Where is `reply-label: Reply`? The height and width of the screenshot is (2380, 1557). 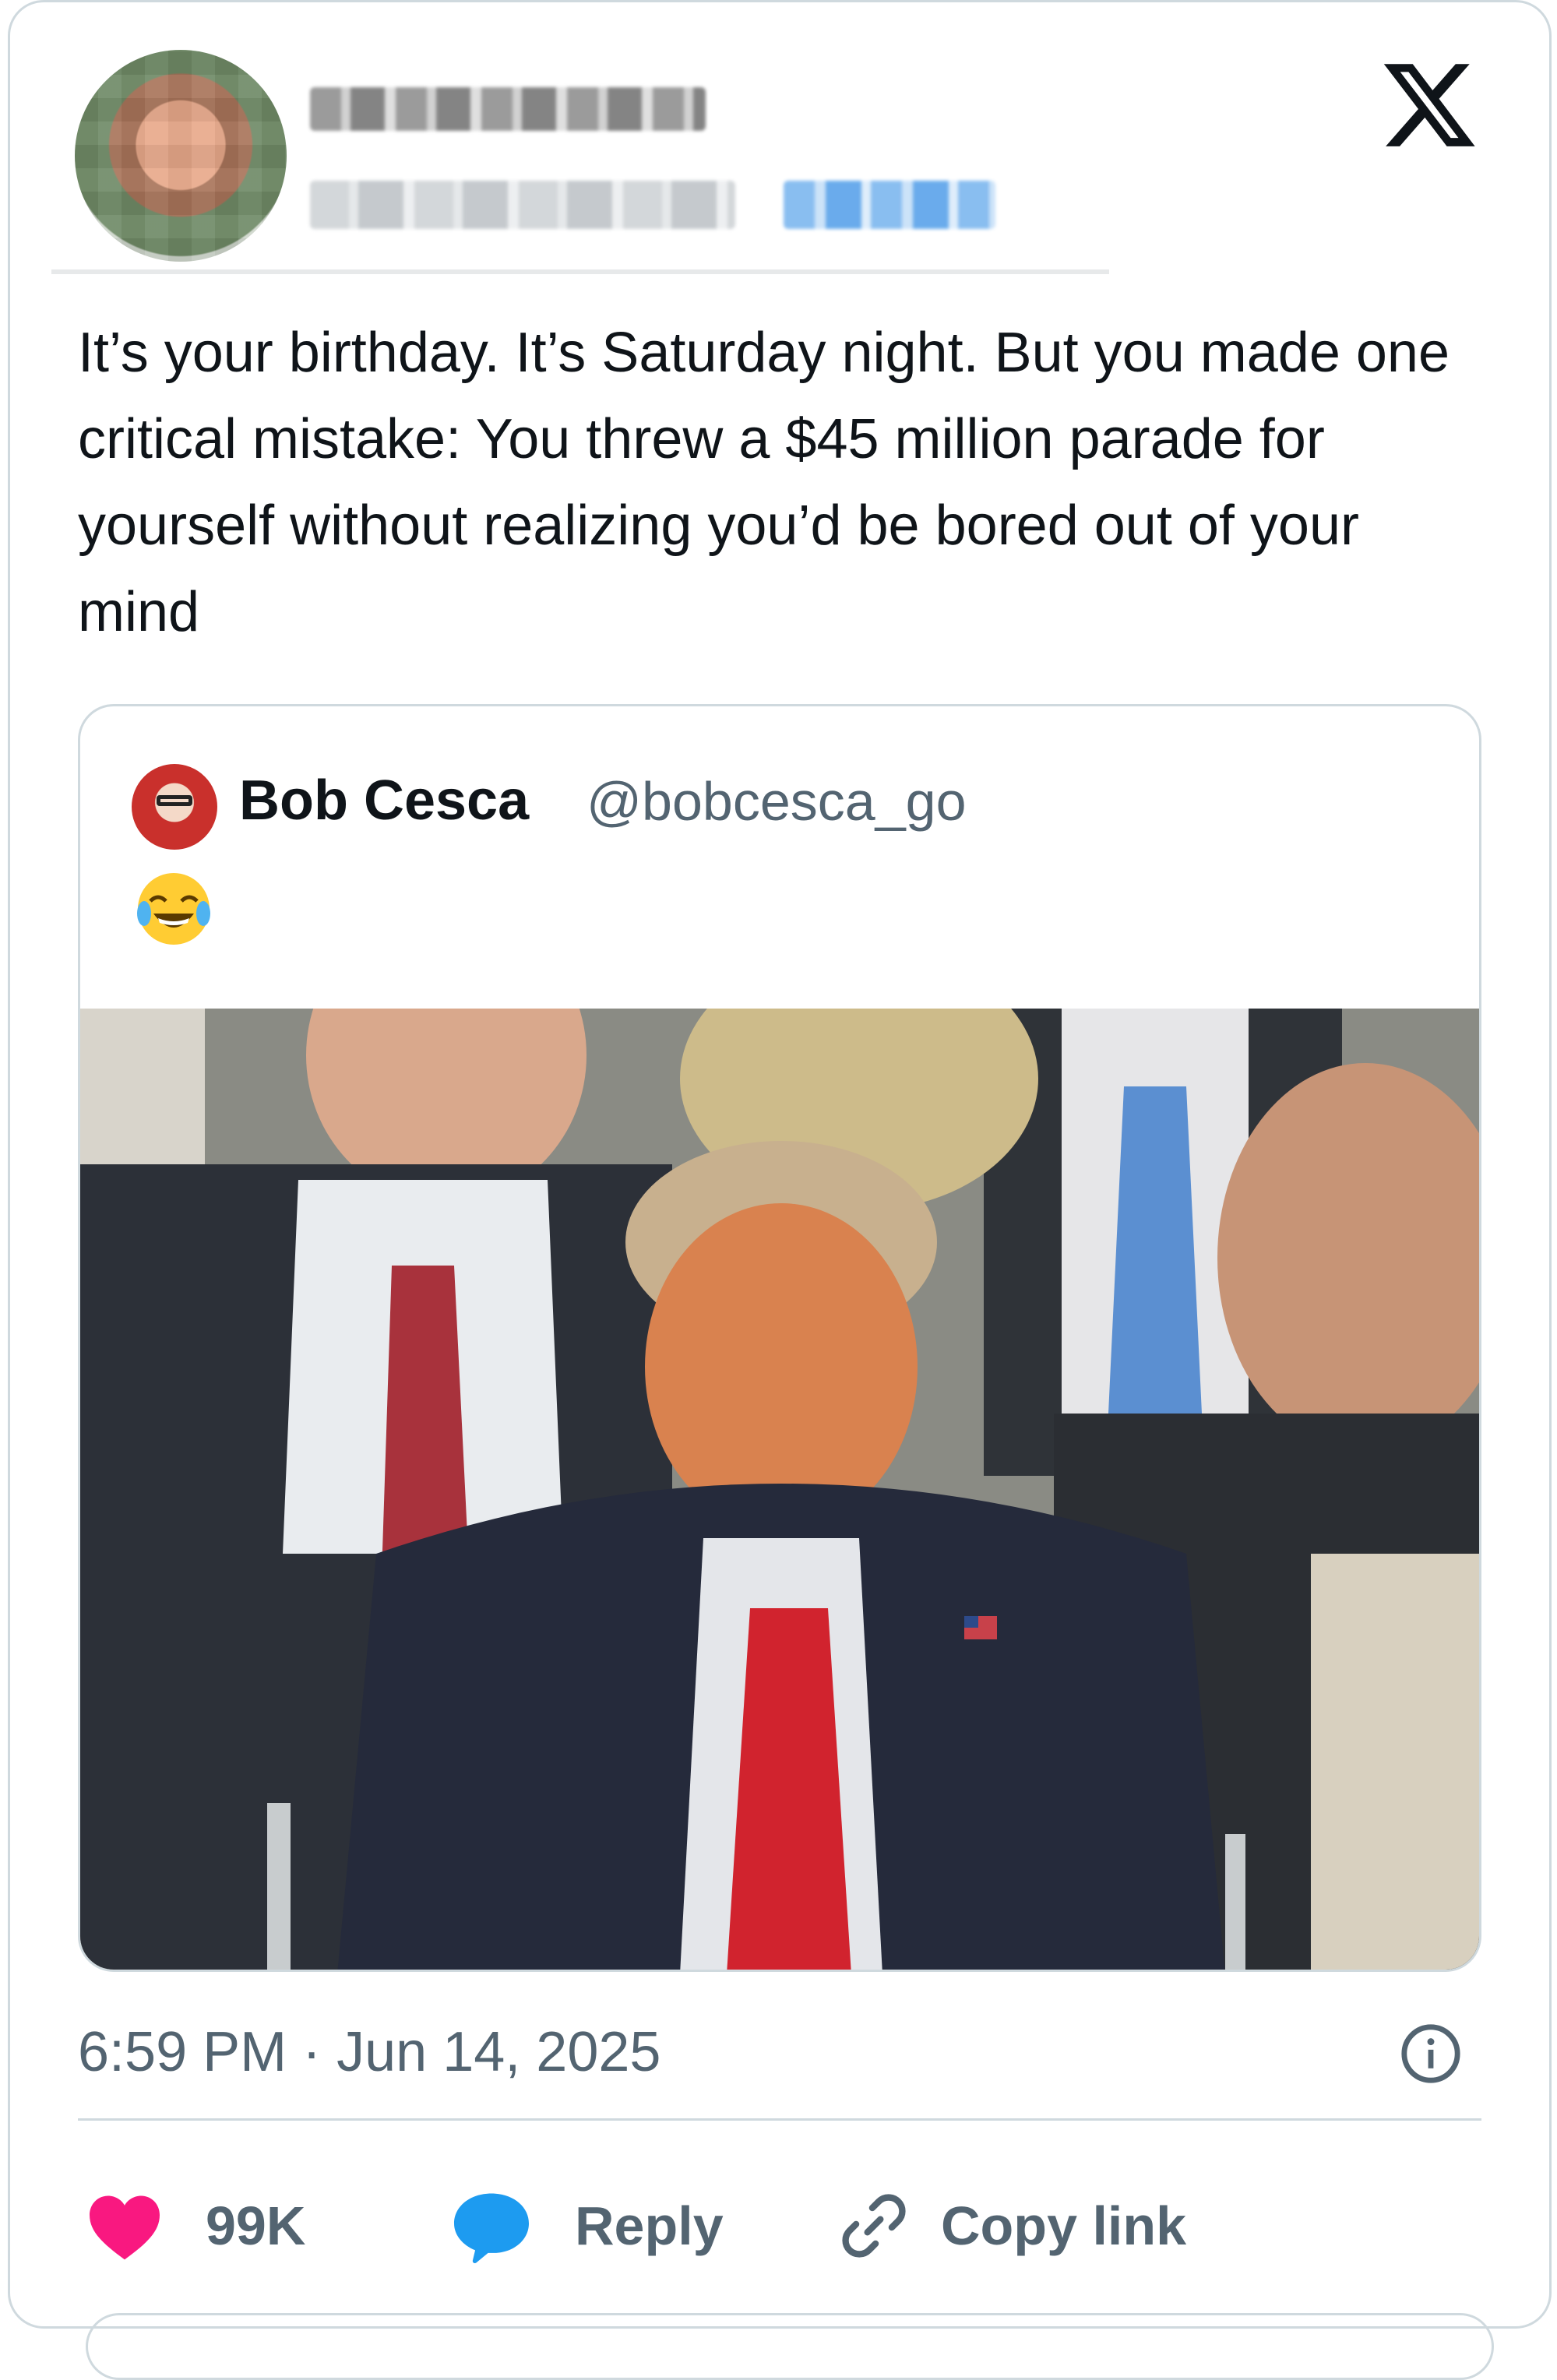
reply-label: Reply is located at coordinates (649, 2225).